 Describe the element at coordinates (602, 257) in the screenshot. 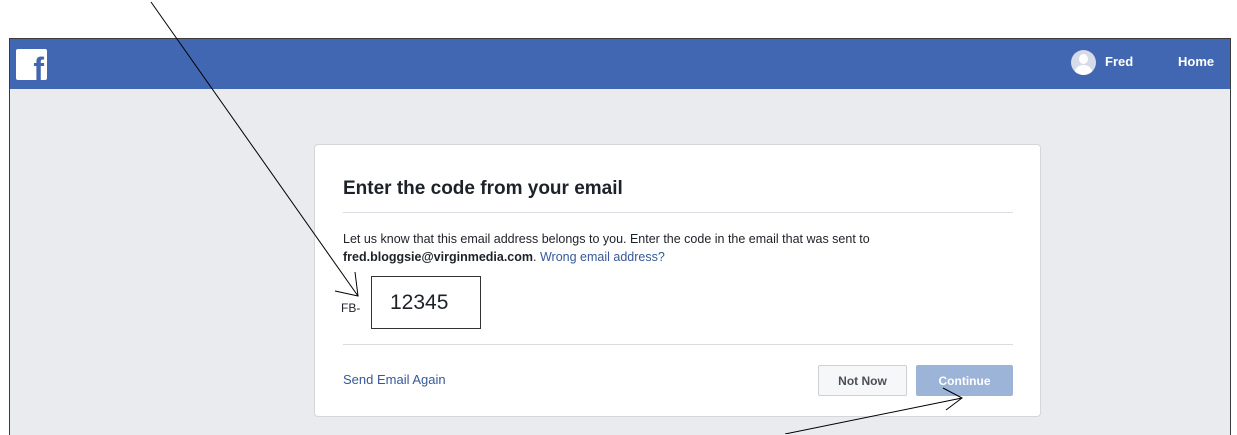

I see `wrong-email-link: Wrong email address?` at that location.